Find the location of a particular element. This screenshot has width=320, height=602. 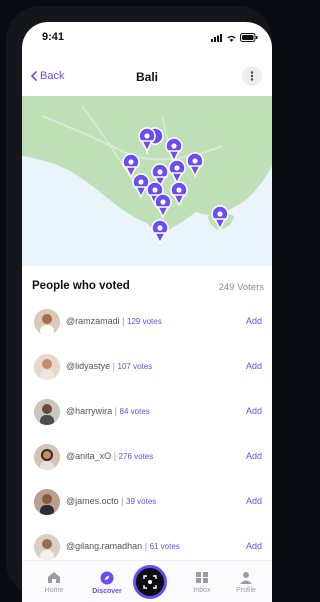

inbox-icon is located at coordinates (202, 577).